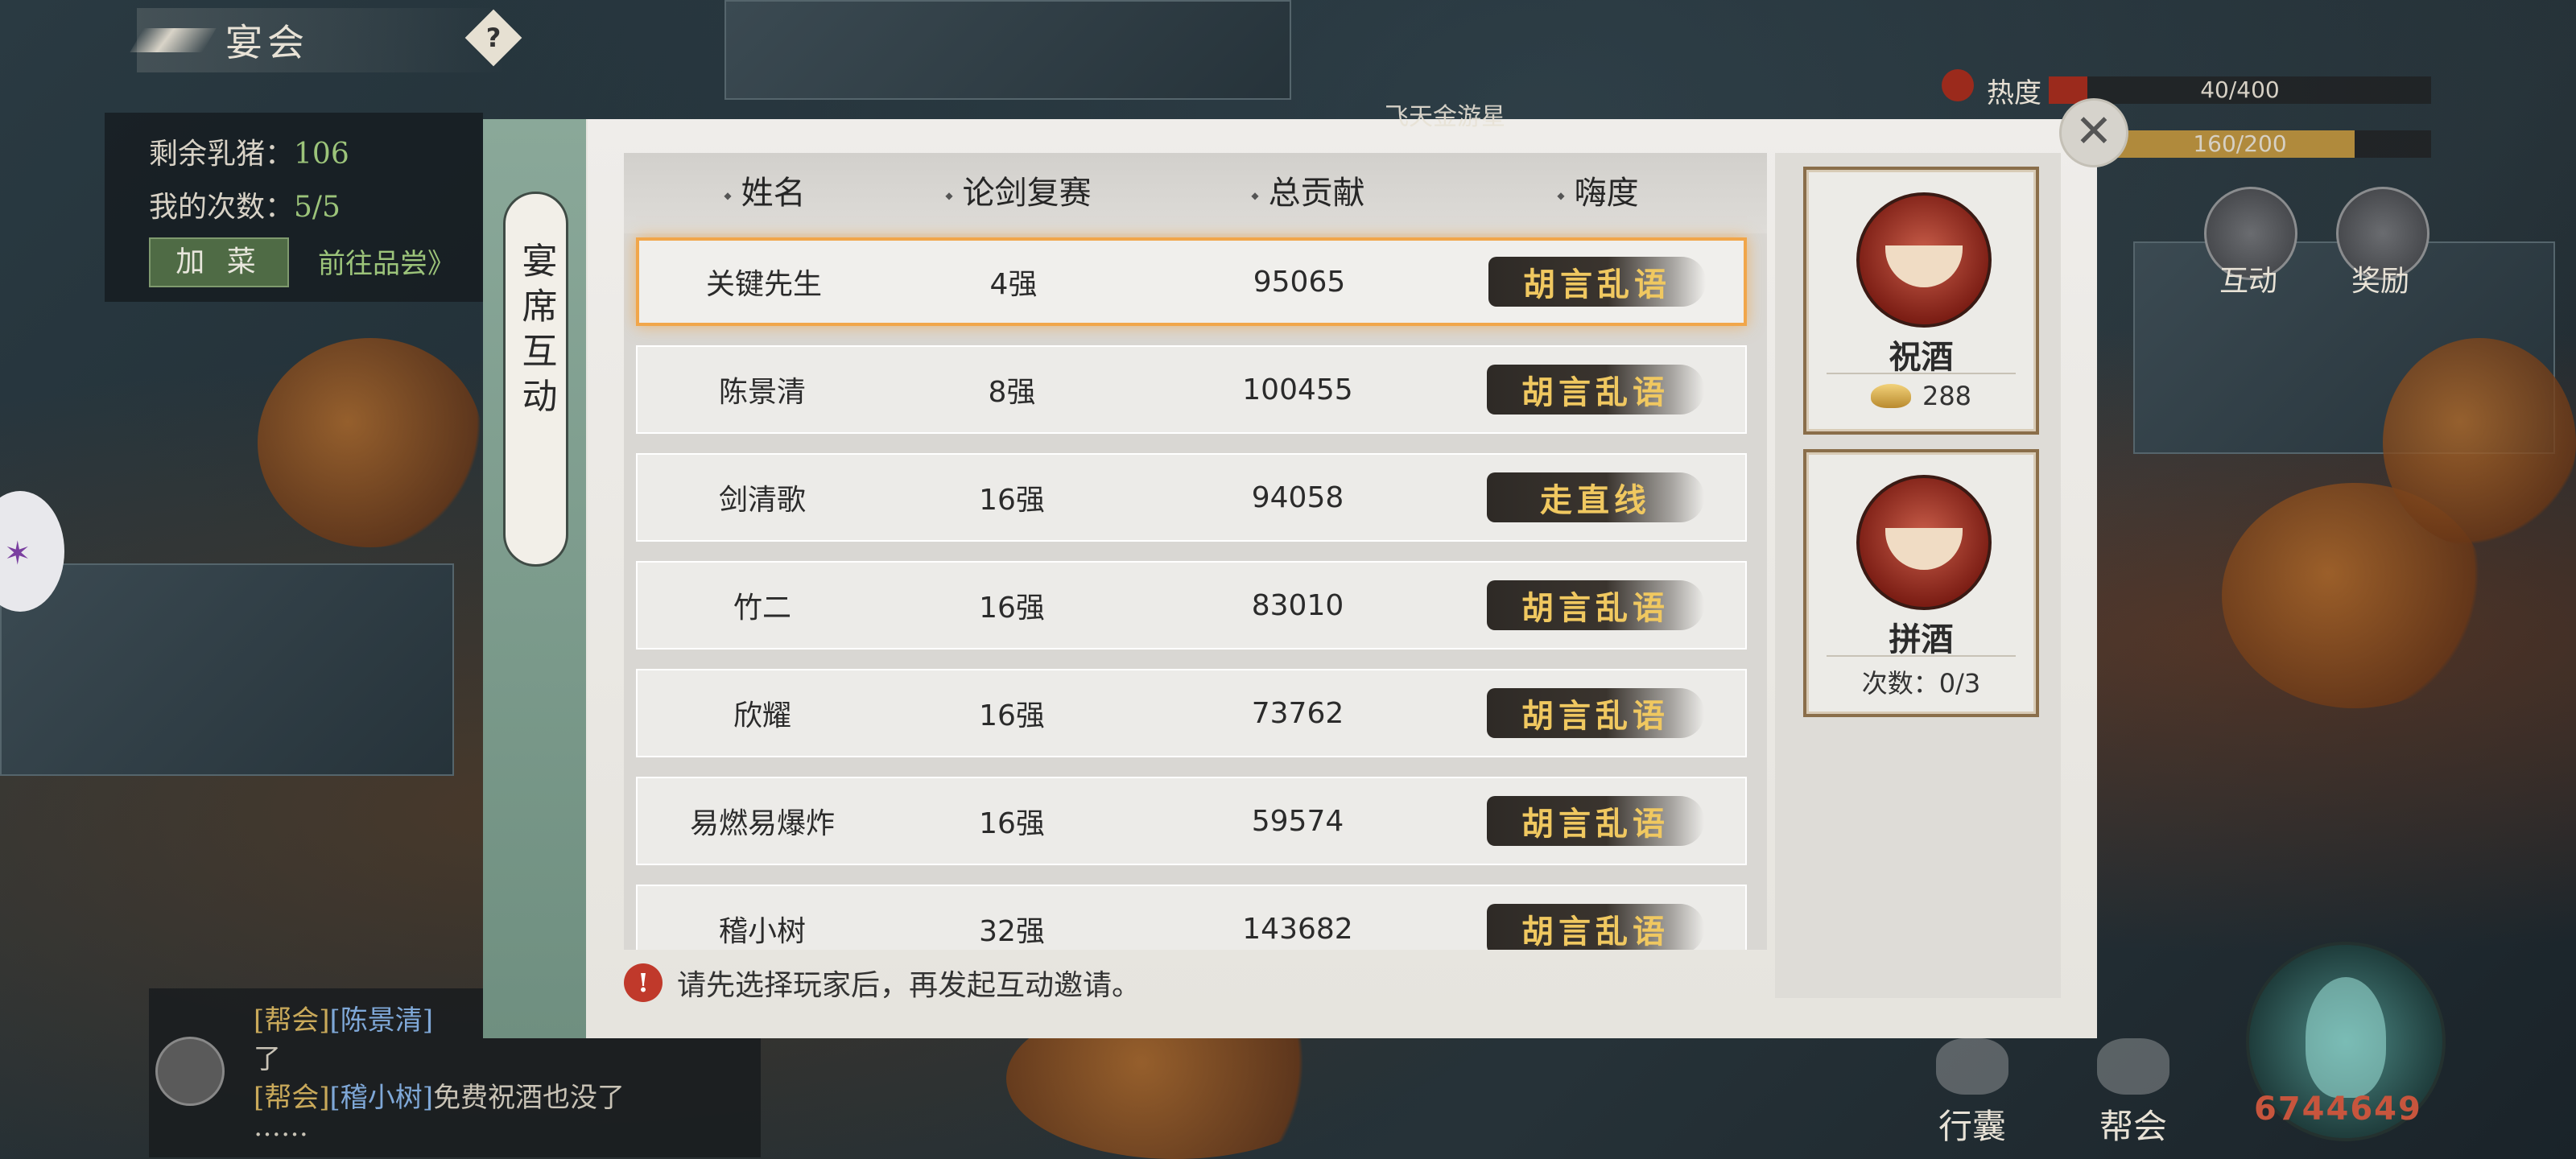 This screenshot has width=2576, height=1159. I want to click on toast-action-card: 祝酒 288, so click(1921, 301).